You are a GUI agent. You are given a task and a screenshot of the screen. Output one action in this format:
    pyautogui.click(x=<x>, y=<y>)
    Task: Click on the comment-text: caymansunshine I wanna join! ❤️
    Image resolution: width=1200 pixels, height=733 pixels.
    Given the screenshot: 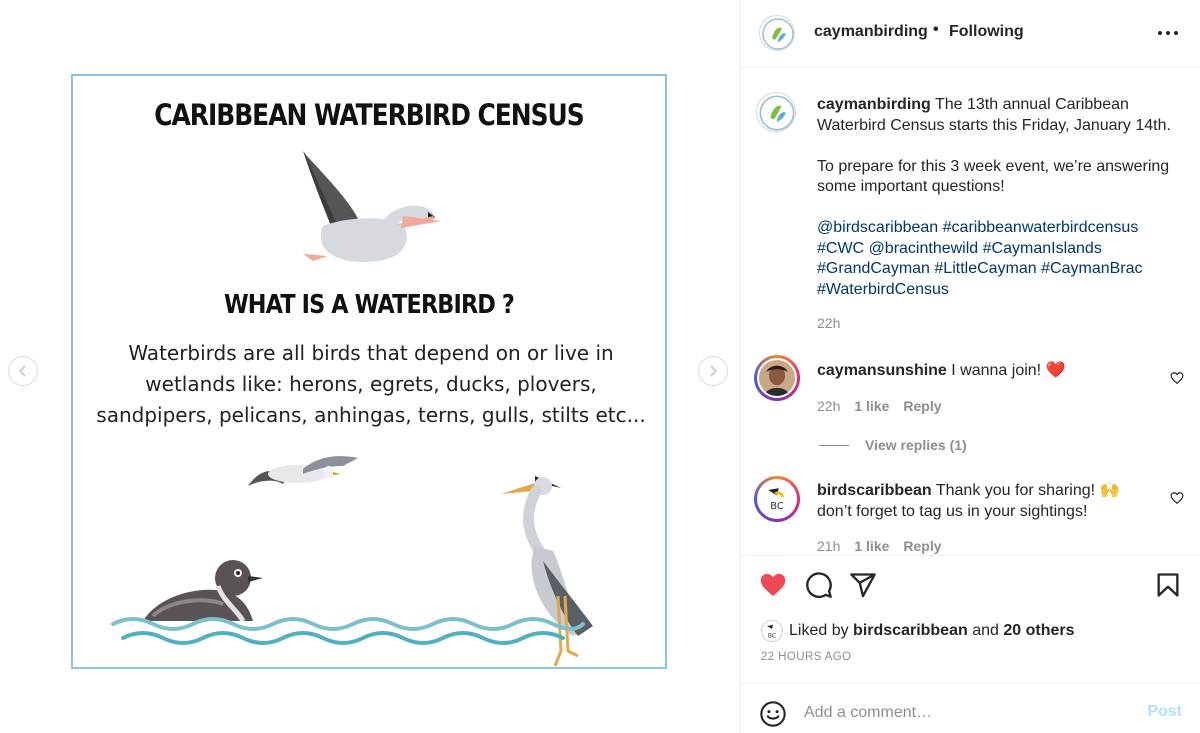 What is the action you would take?
    pyautogui.click(x=982, y=371)
    